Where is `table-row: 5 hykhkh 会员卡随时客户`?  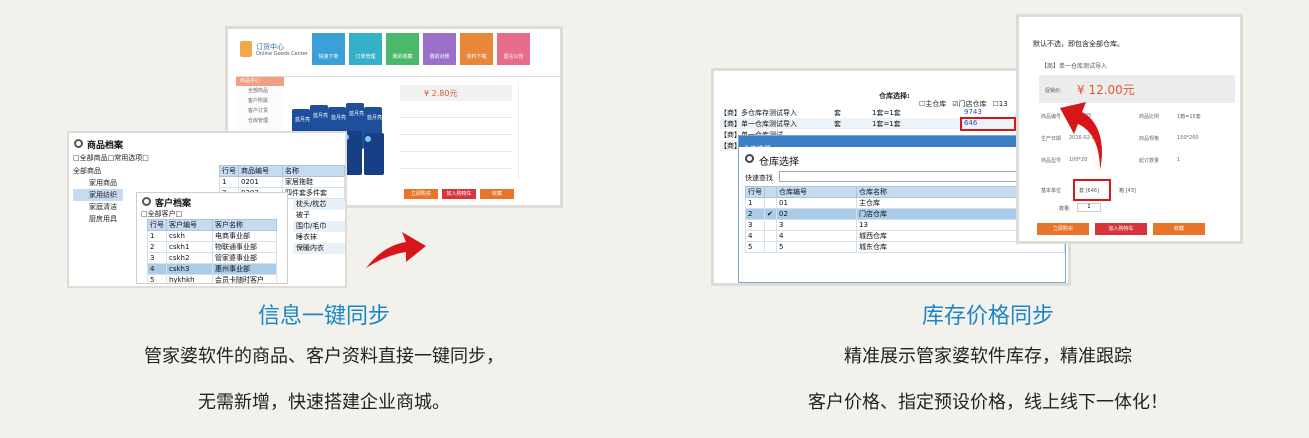 table-row: 5 hykhkh 会员卡随时客户 is located at coordinates (212, 278).